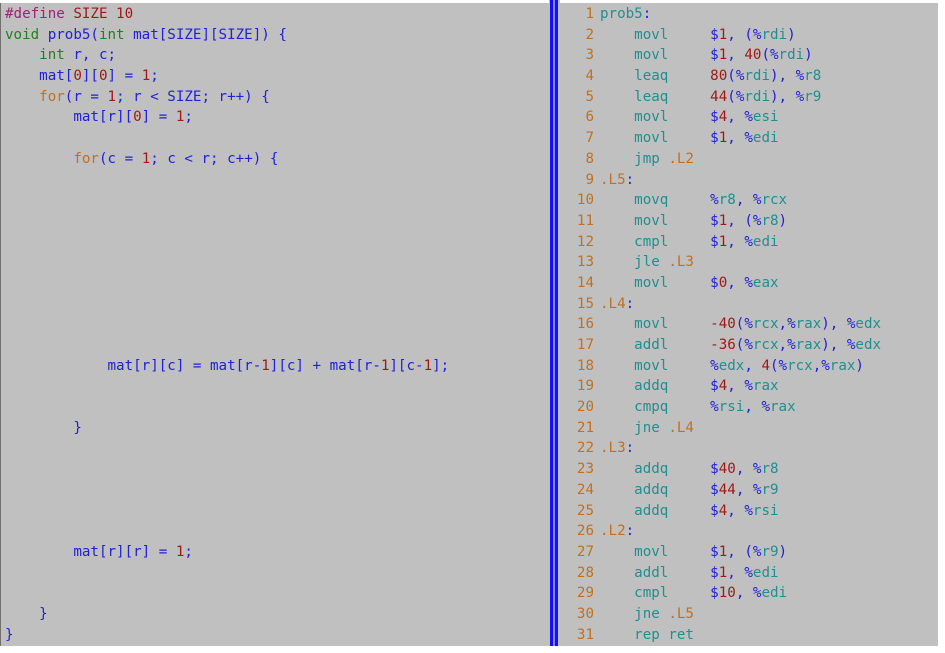 This screenshot has width=945, height=653. I want to click on code-token: mat[r][c] = mat[r-, so click(133, 365).